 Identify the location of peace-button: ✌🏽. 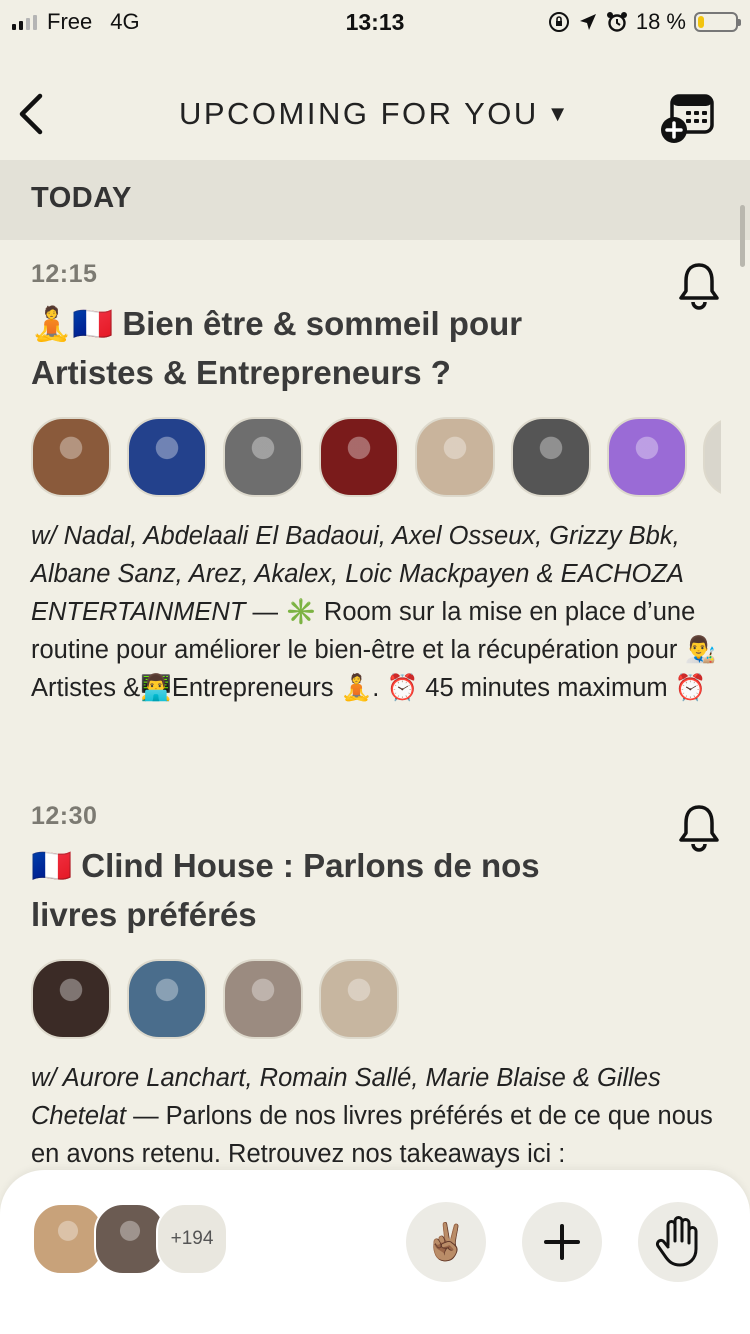
(446, 1242).